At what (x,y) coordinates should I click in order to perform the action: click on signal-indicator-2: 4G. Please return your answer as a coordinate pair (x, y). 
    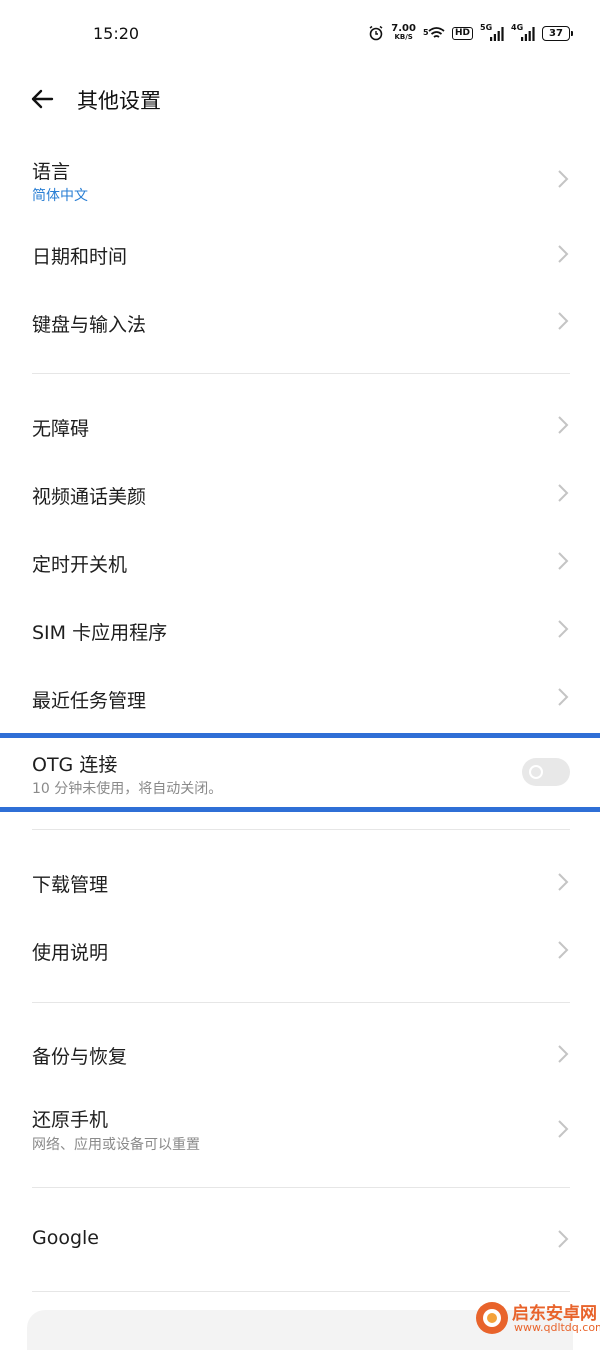
    Looking at the image, I should click on (523, 32).